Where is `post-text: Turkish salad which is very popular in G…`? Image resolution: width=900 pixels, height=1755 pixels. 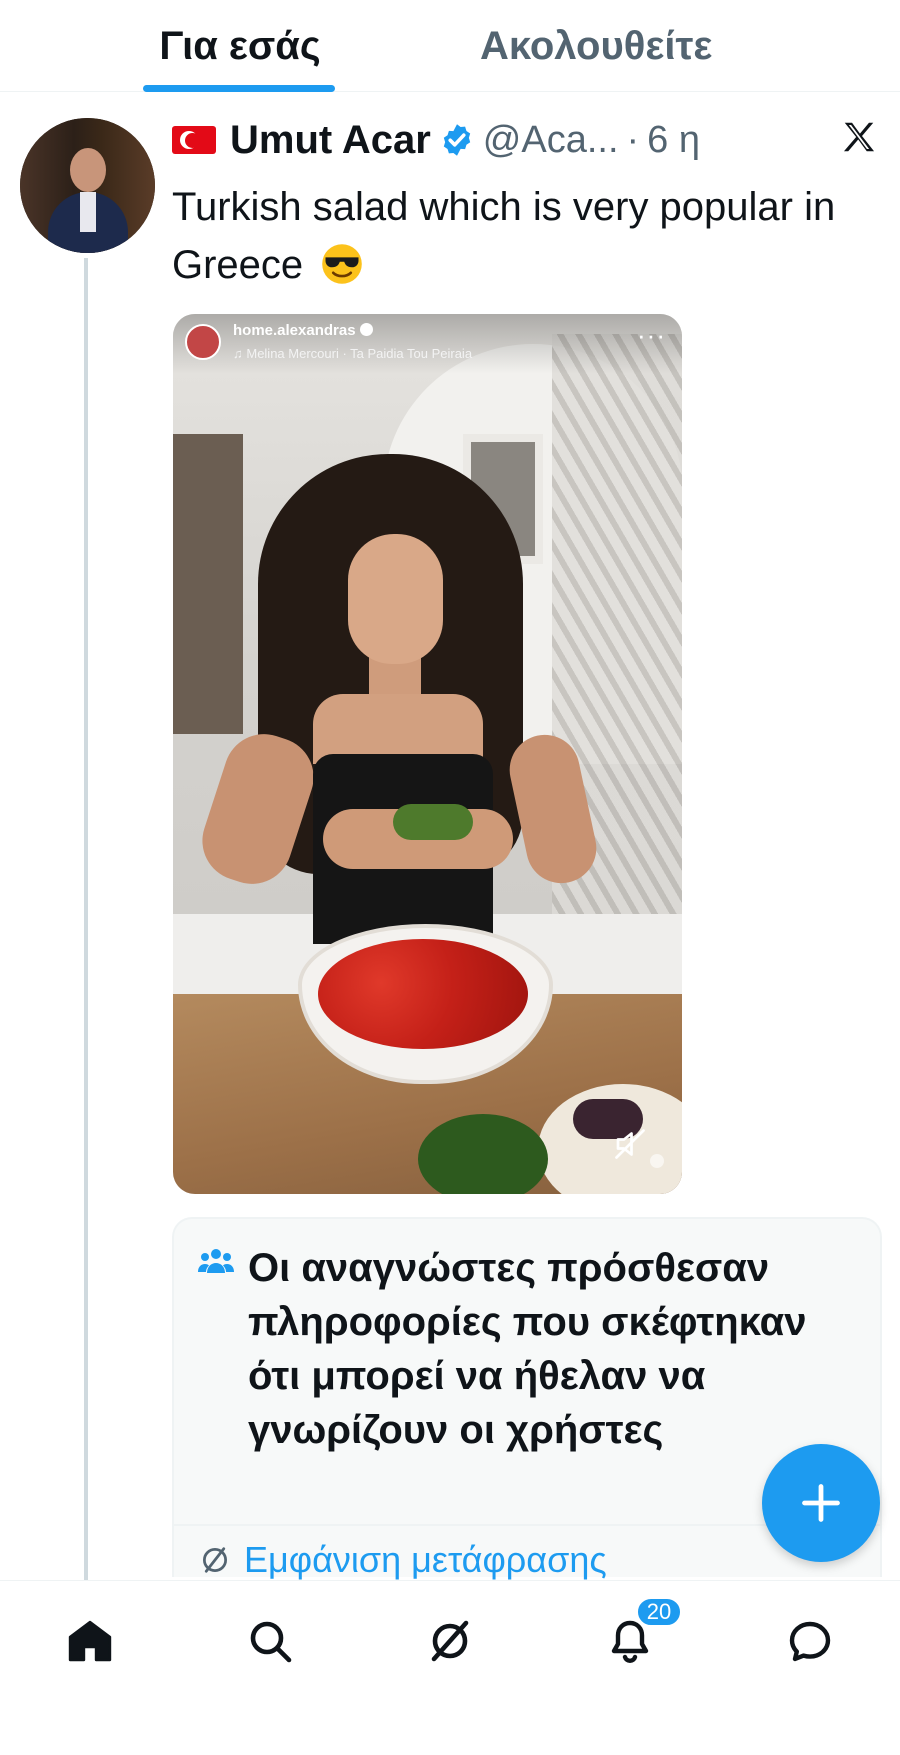
post-text: Turkish salad which is very popular in G… is located at coordinates (522, 236).